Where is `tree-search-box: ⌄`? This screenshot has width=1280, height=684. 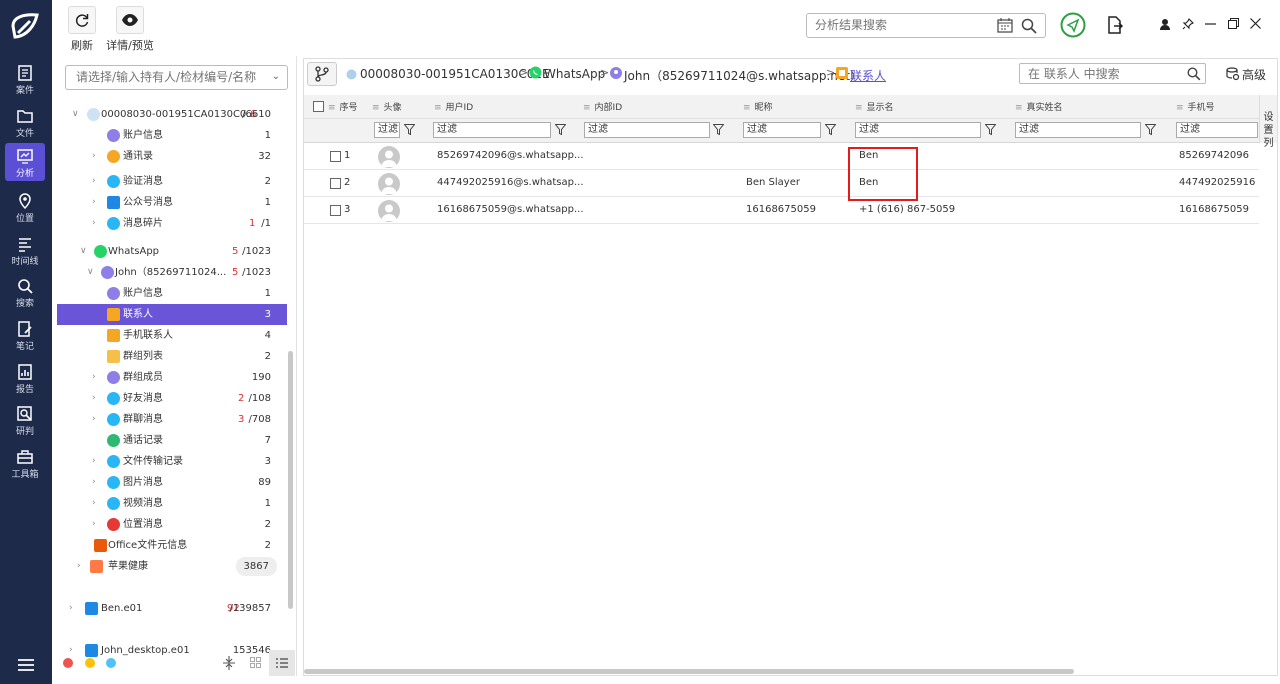
tree-search-box: ⌄ is located at coordinates (176, 77).